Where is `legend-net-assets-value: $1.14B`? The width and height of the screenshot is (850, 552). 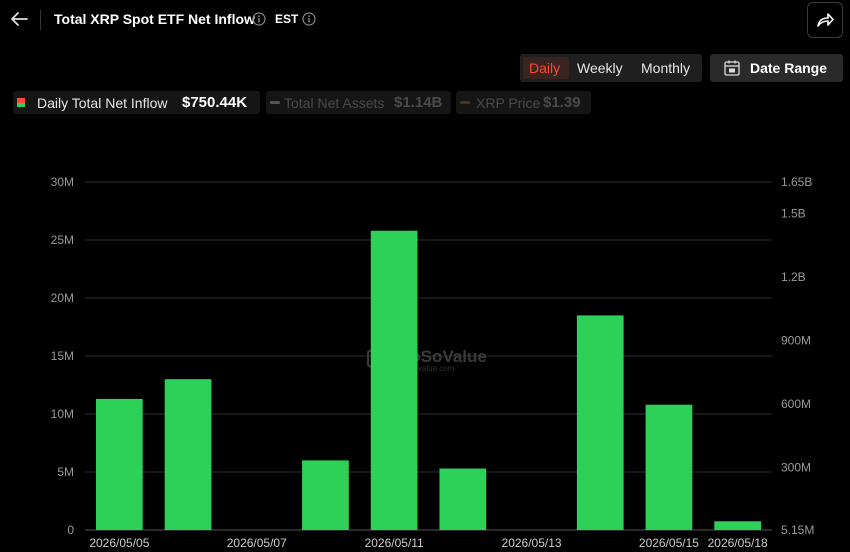
legend-net-assets-value: $1.14B is located at coordinates (418, 102).